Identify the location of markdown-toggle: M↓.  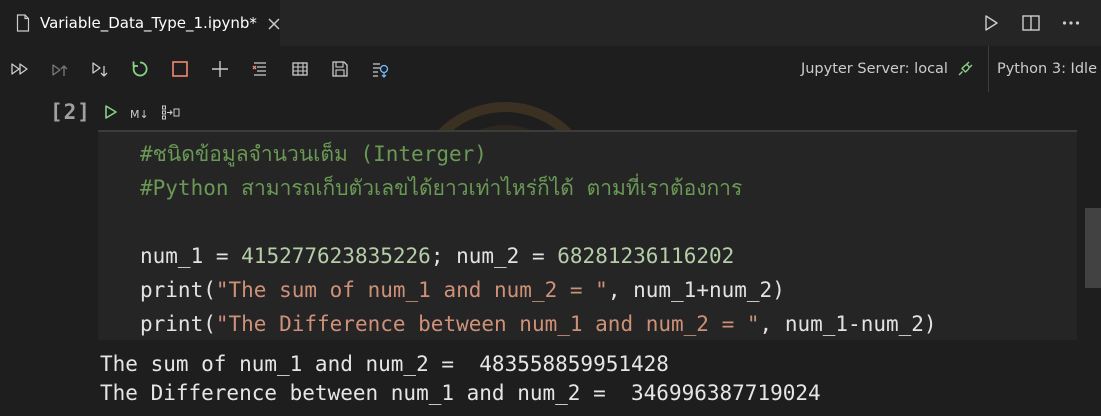
(139, 114).